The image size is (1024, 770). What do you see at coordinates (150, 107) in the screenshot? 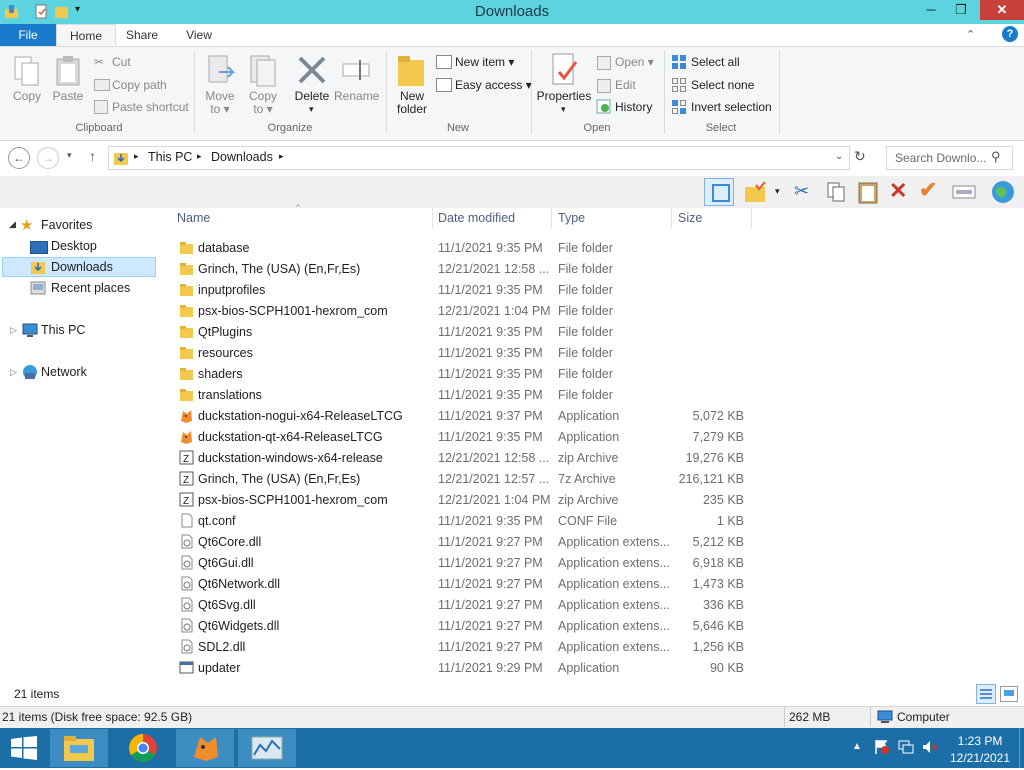
I see `paste-shortcut-button: Paste shortcut` at bounding box center [150, 107].